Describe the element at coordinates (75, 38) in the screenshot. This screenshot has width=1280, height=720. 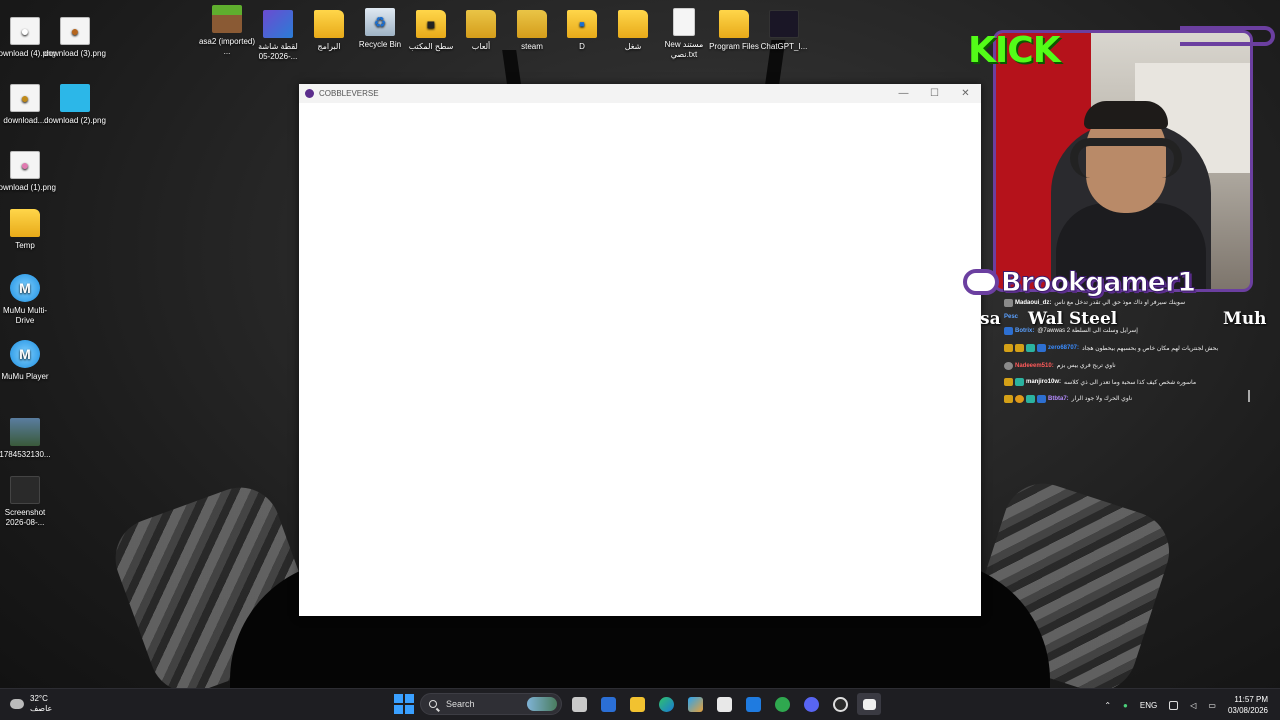
I see `desktop-icon-download-3: ● download (3).png` at that location.